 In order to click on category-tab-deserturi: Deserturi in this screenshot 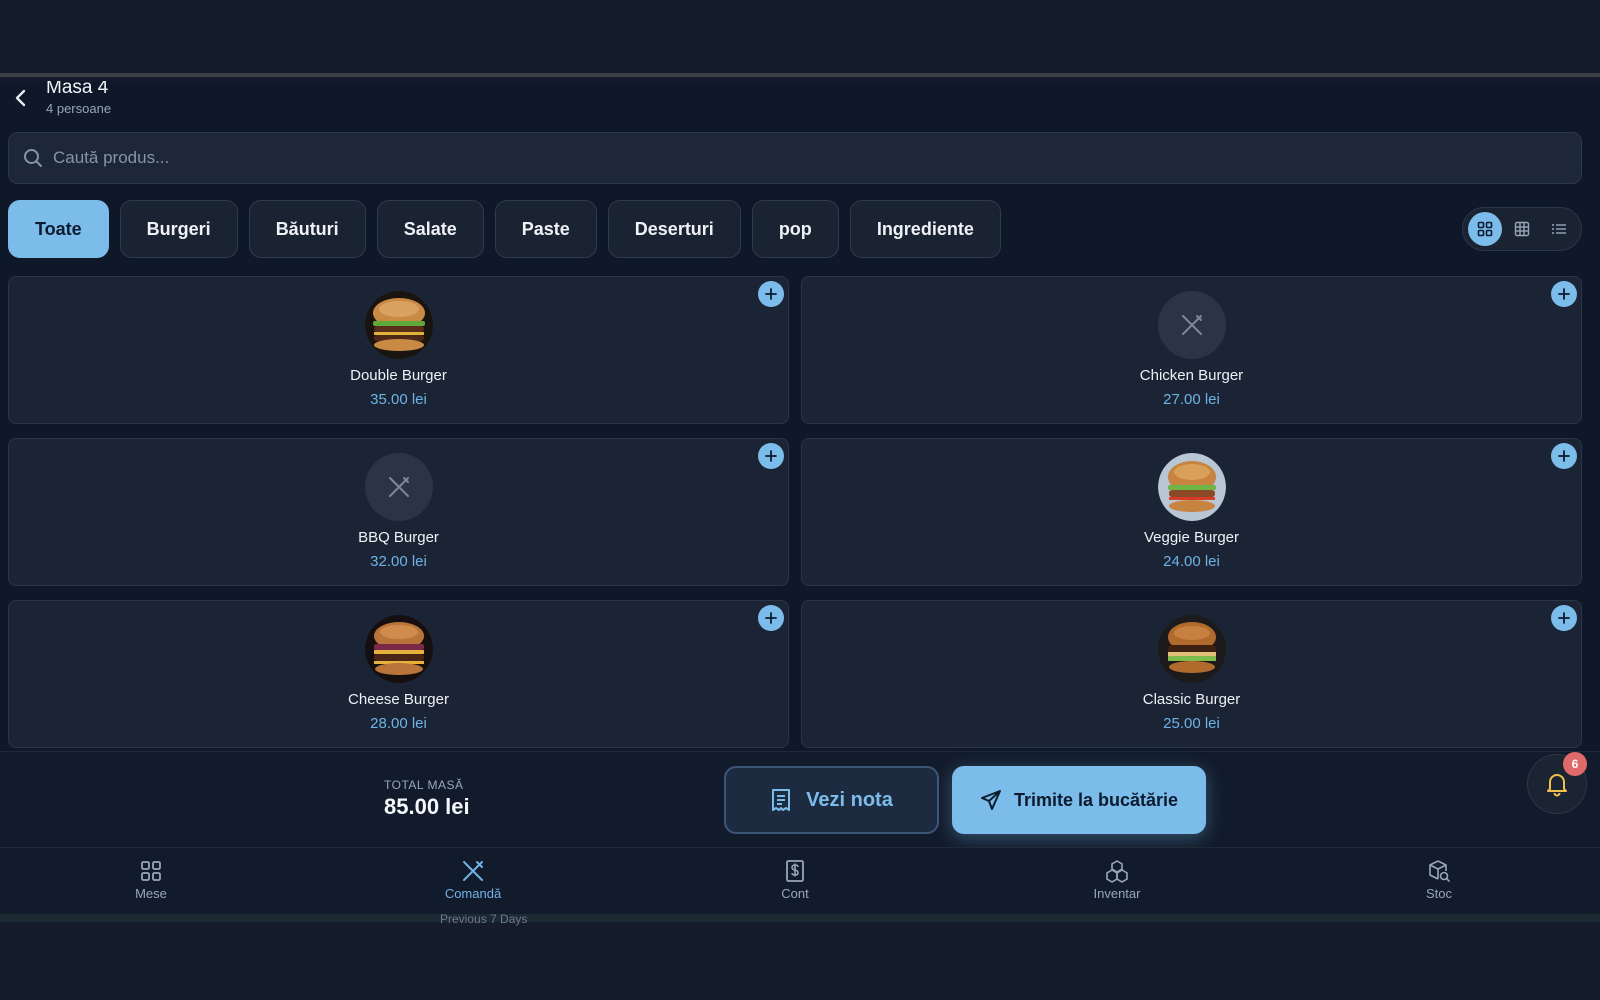, I will do `click(674, 229)`.